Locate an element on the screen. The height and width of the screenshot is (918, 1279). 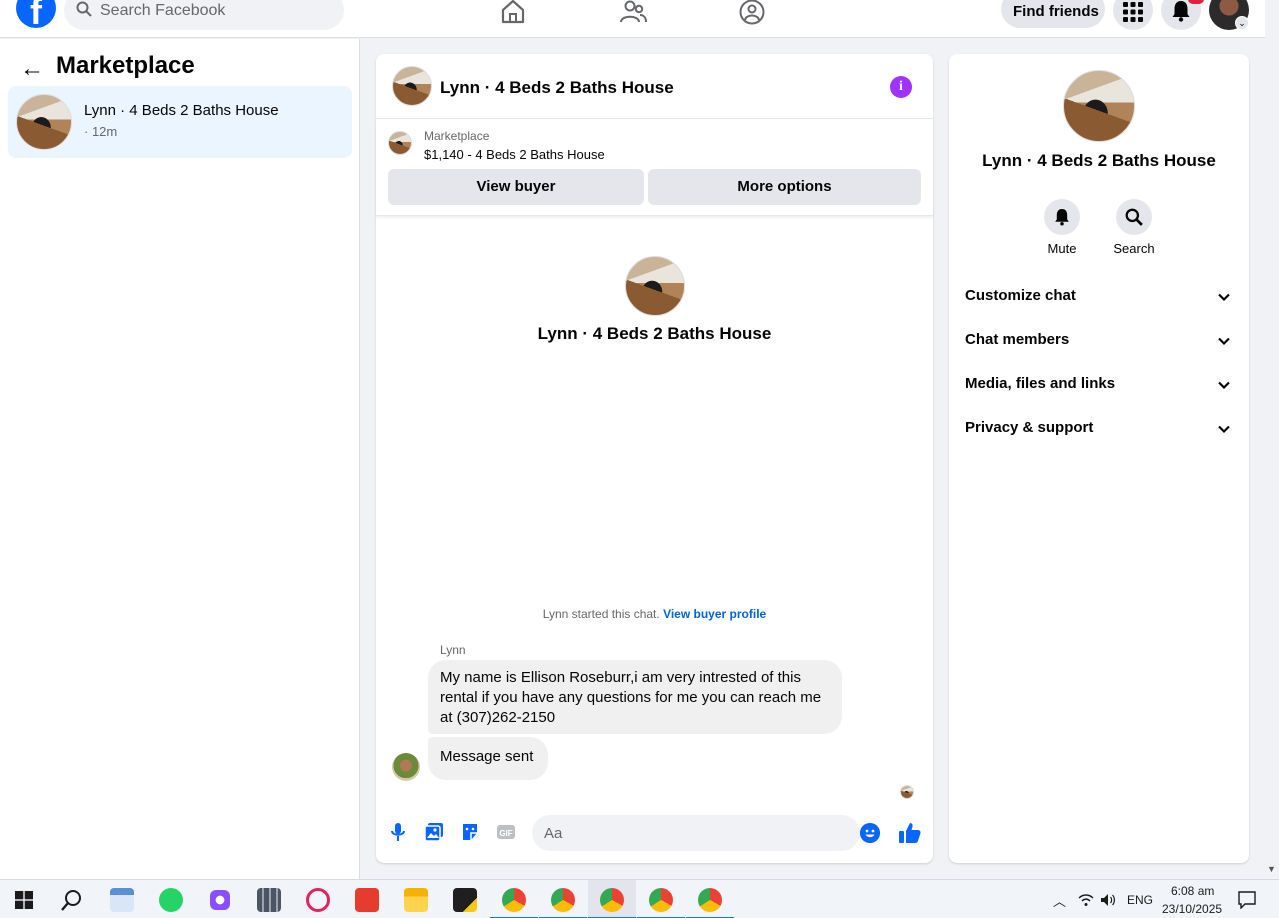
taskbar-app-sticky-notes is located at coordinates (465, 899).